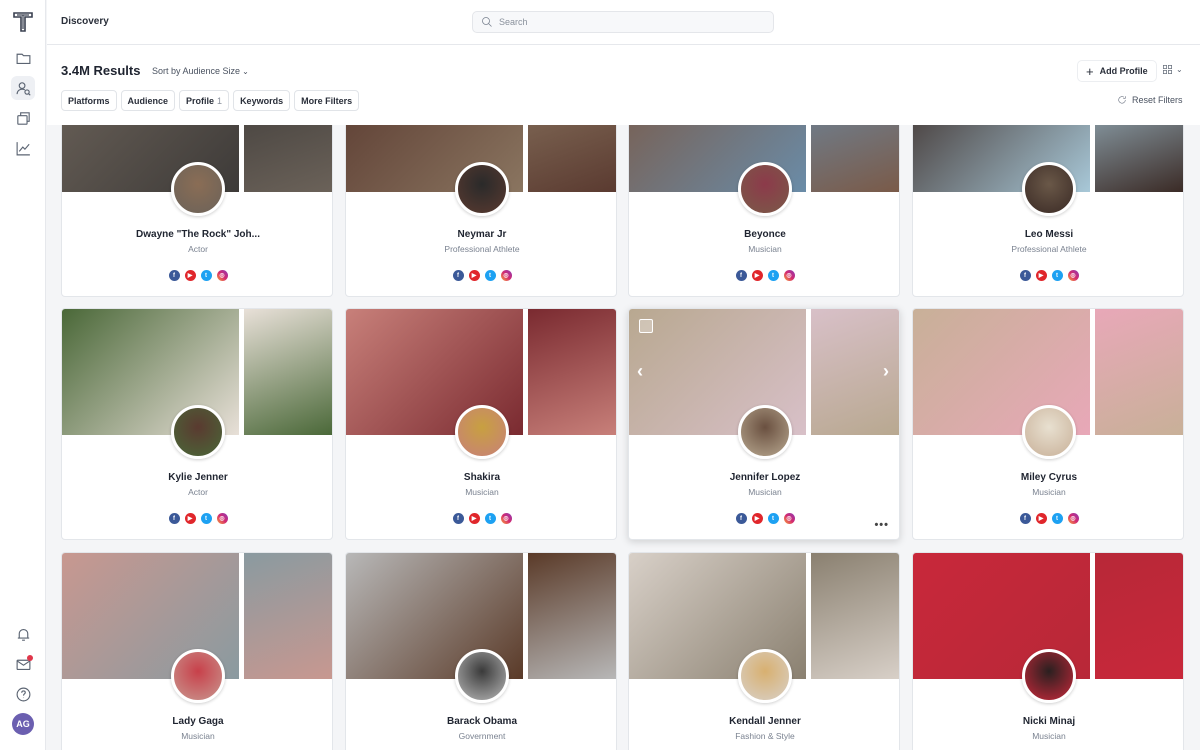  I want to click on trend-chart-icon, so click(23, 148).